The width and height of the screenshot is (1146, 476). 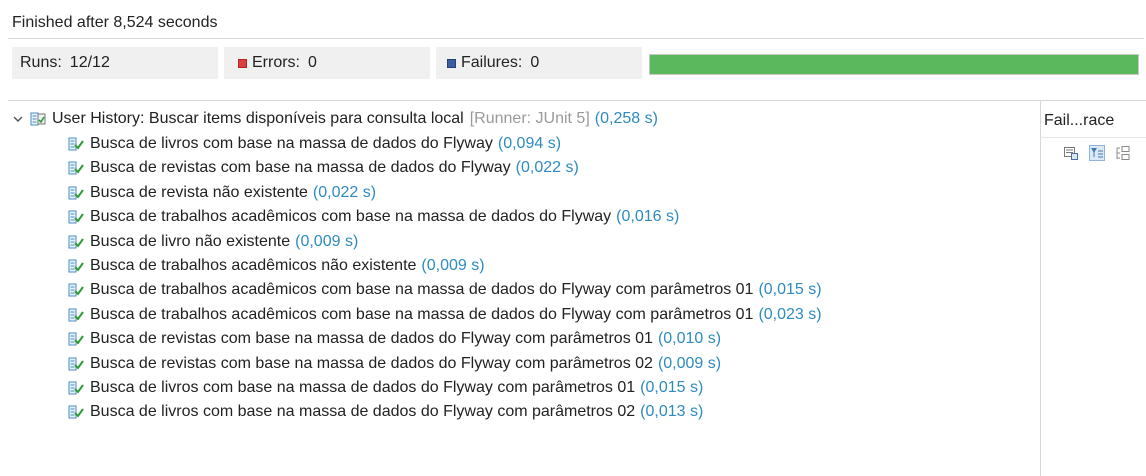 I want to click on test-case-row: Busca de revista não existente (0,022 s), so click(x=222, y=193).